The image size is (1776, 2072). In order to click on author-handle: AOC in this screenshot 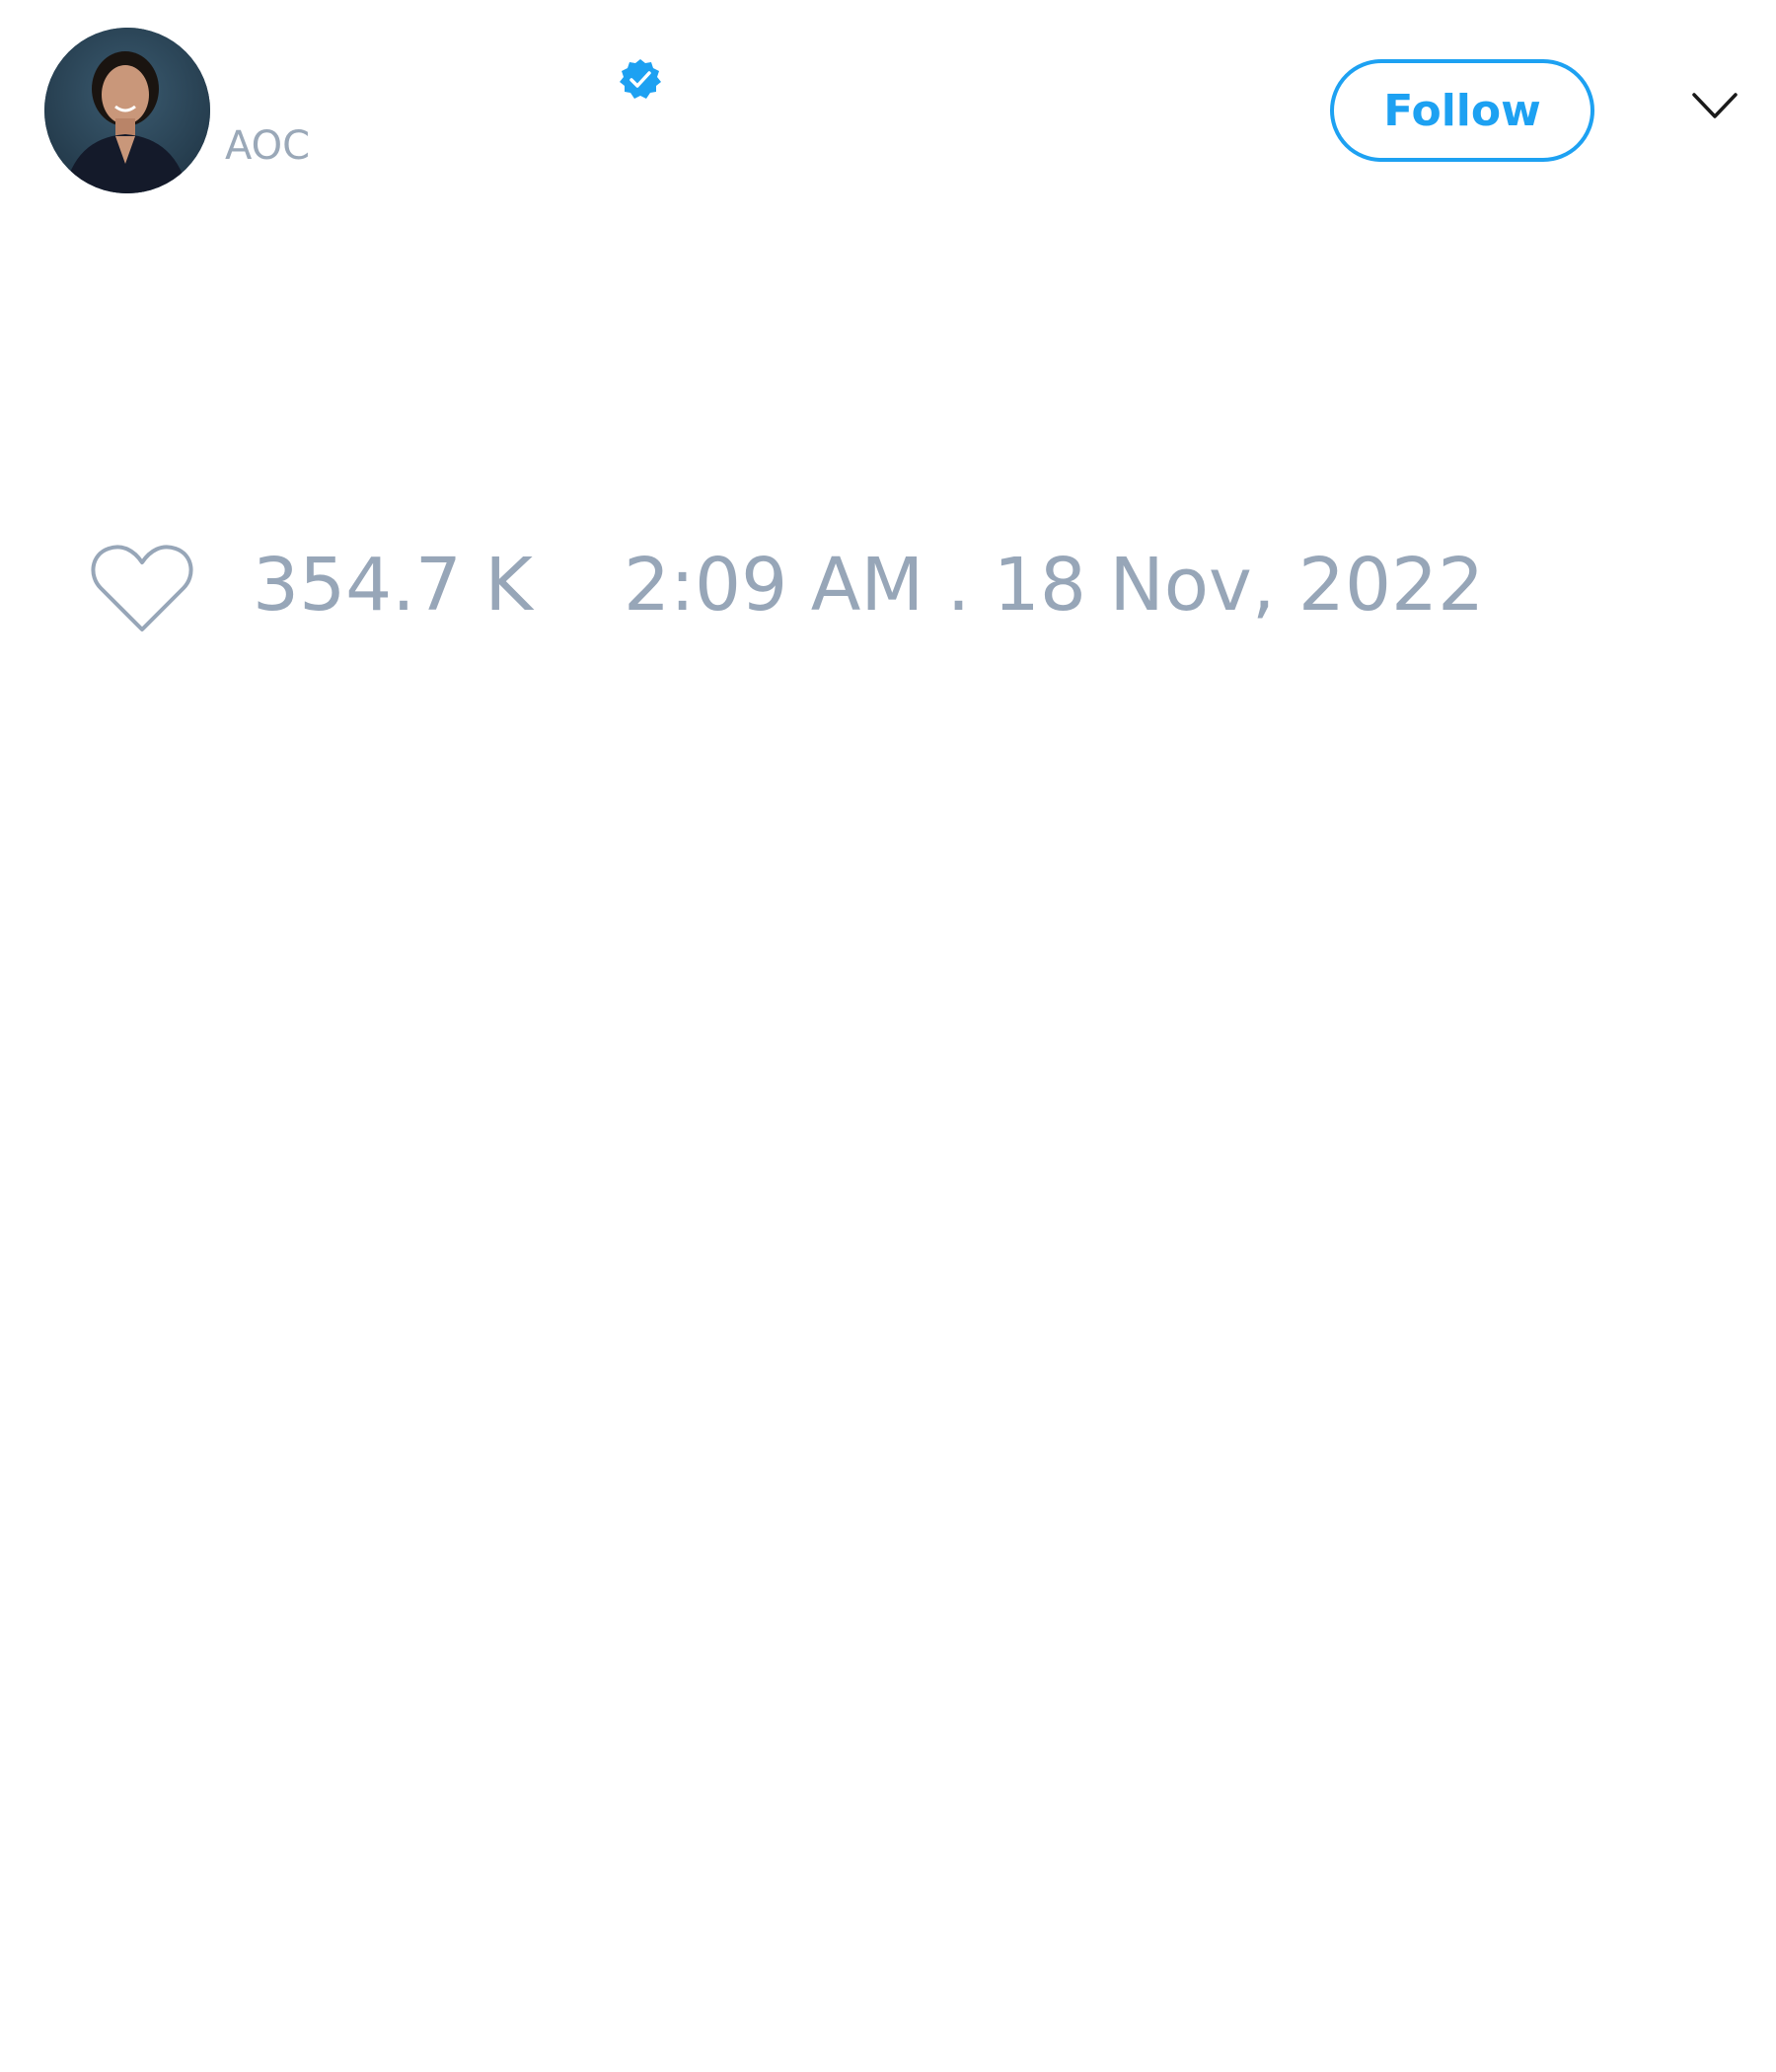, I will do `click(268, 146)`.